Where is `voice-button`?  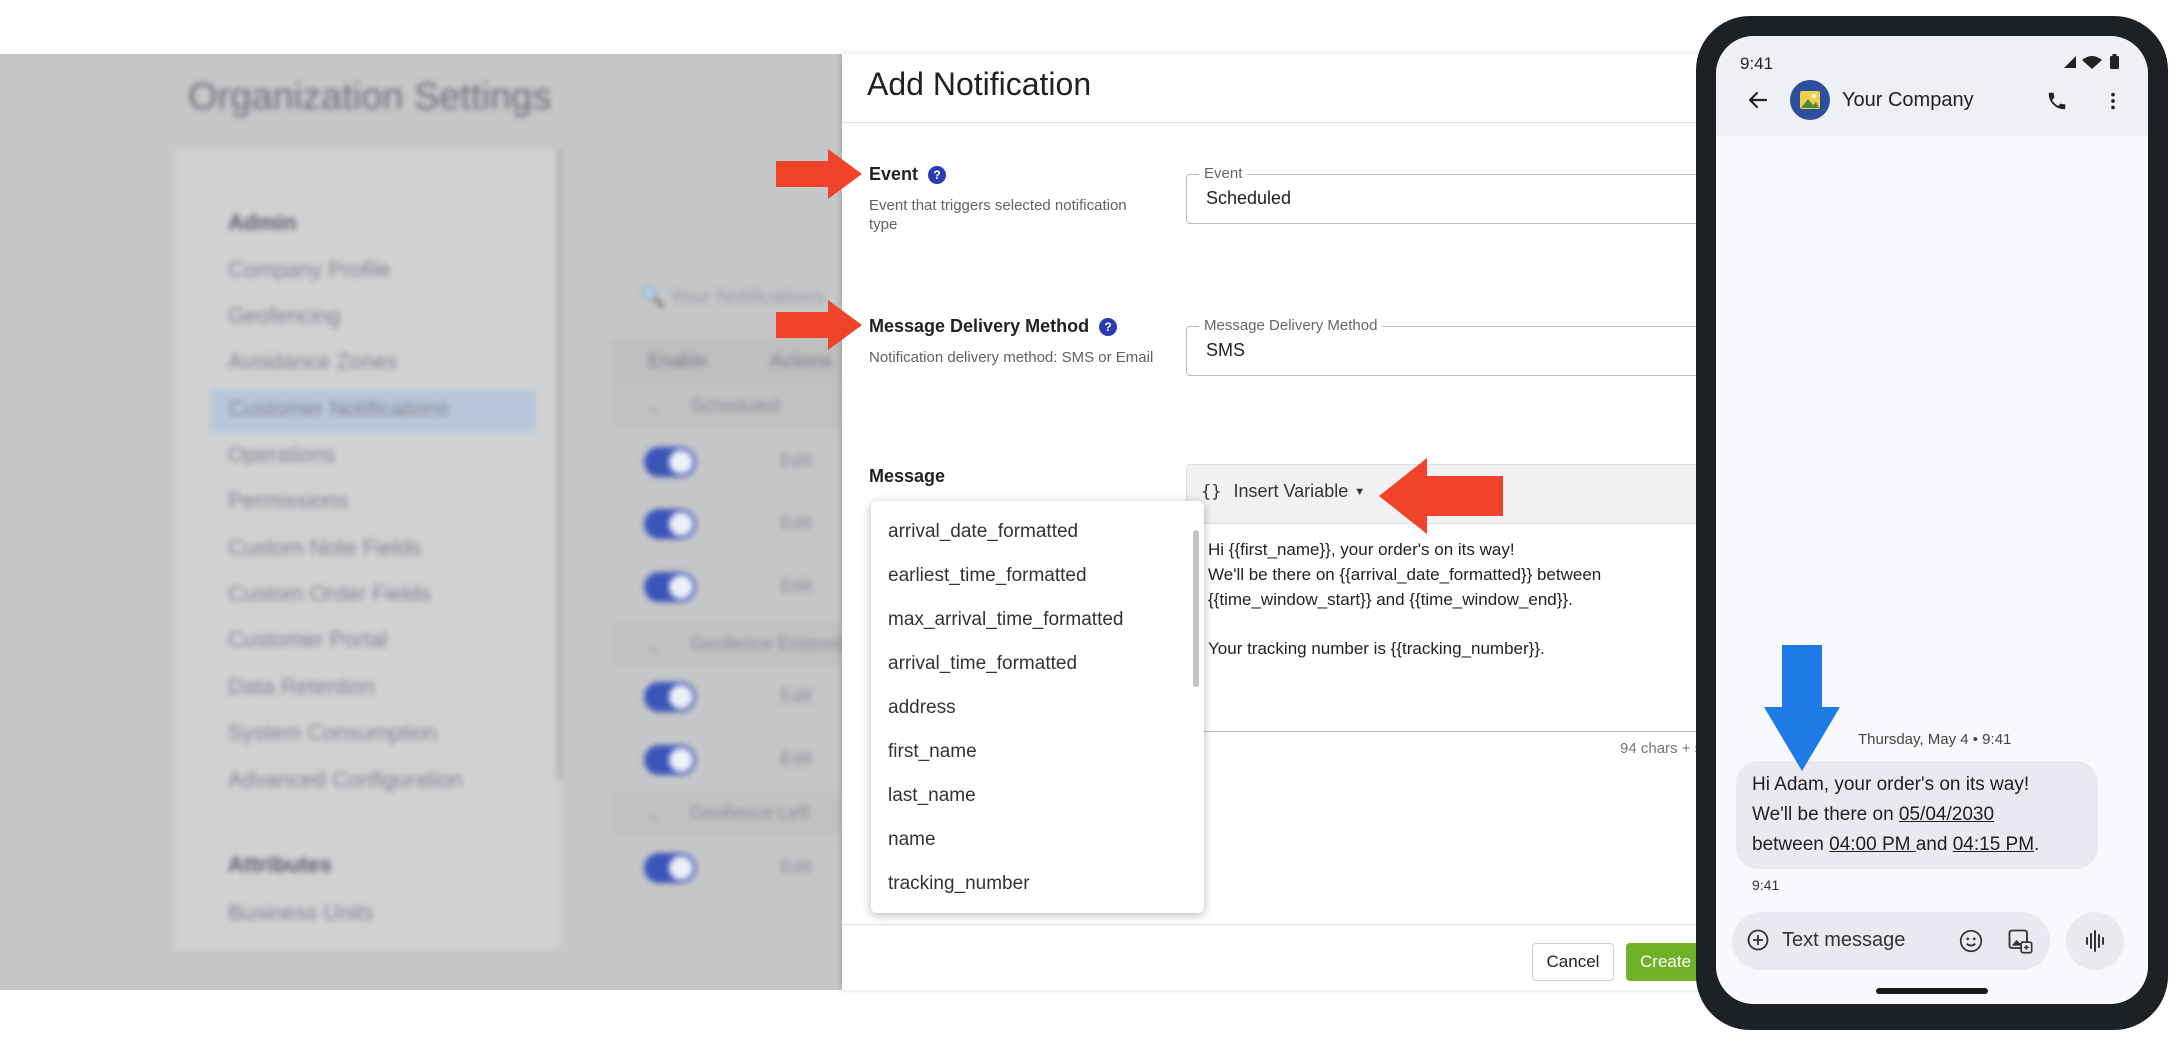
voice-button is located at coordinates (2095, 941).